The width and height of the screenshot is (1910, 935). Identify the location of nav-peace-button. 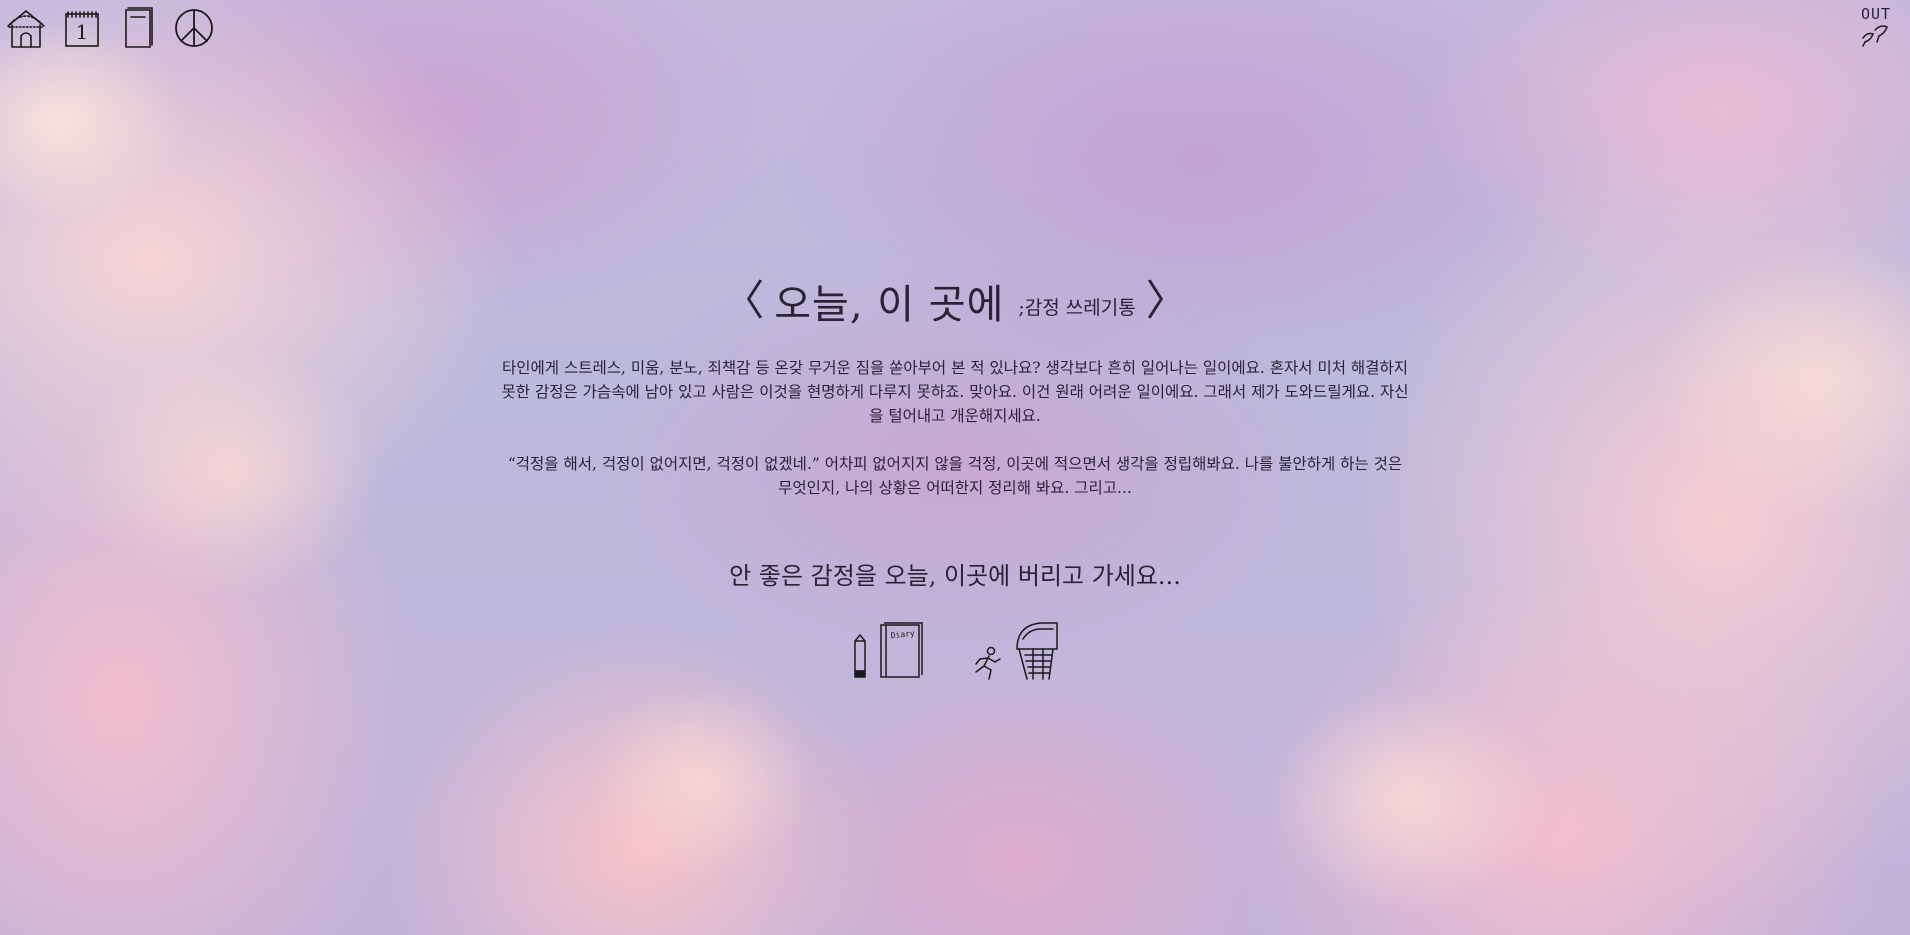
(194, 28).